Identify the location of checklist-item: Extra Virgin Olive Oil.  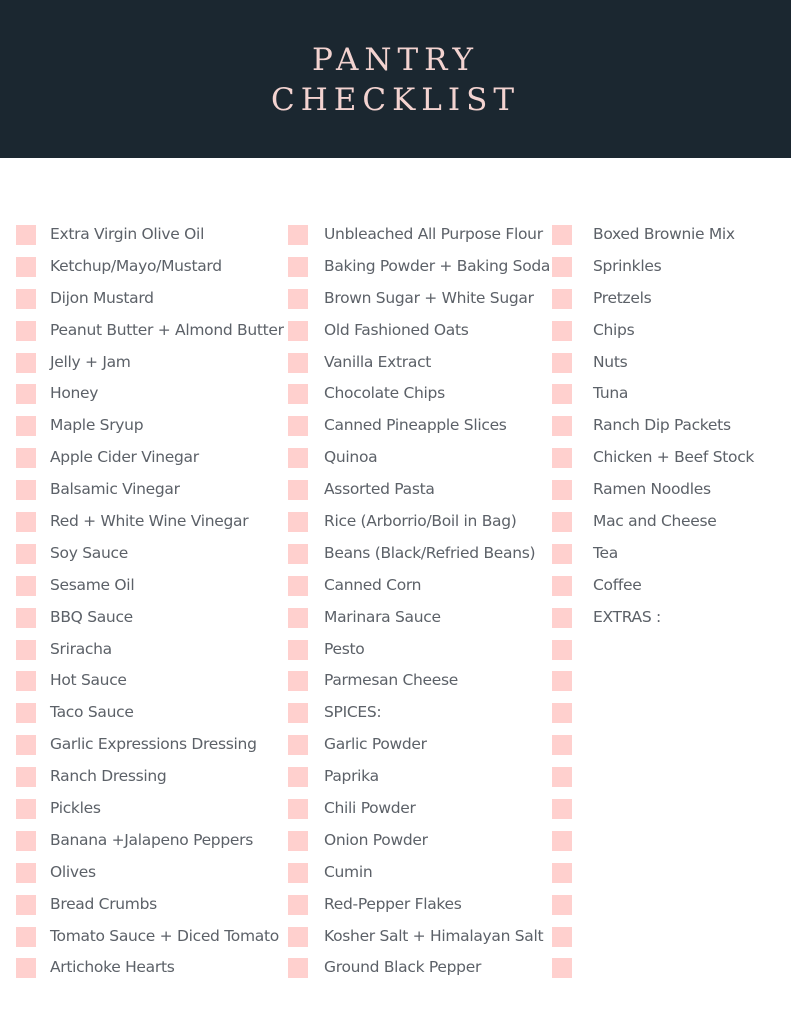
(150, 238).